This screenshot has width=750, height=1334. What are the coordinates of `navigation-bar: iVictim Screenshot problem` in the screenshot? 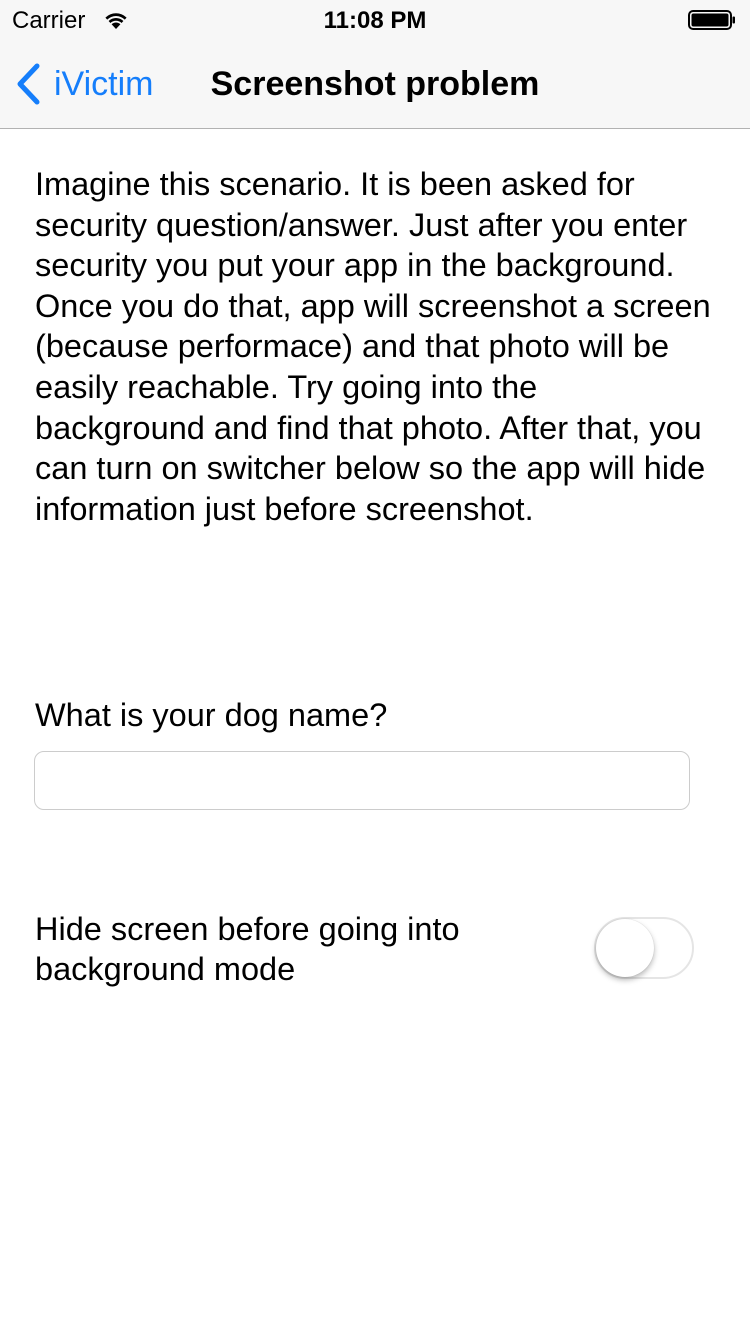 It's located at (375, 84).